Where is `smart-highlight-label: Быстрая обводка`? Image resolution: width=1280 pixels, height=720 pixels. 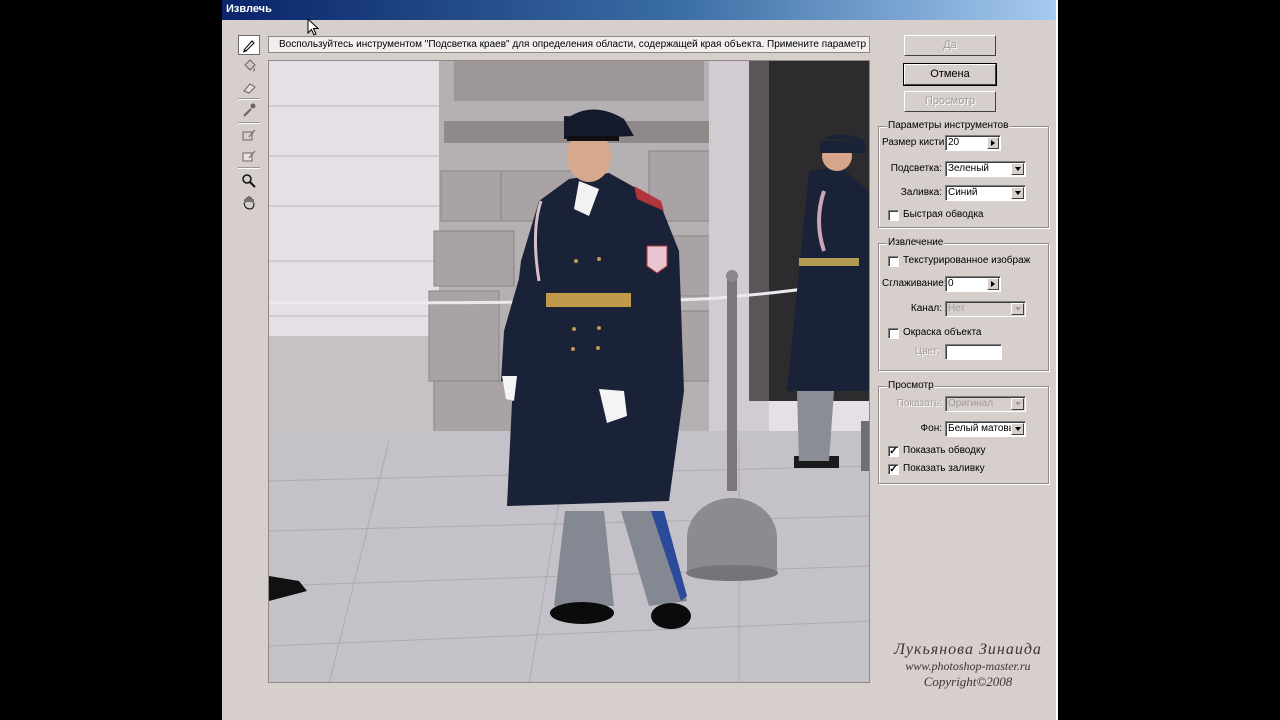 smart-highlight-label: Быстрая обводка is located at coordinates (943, 214).